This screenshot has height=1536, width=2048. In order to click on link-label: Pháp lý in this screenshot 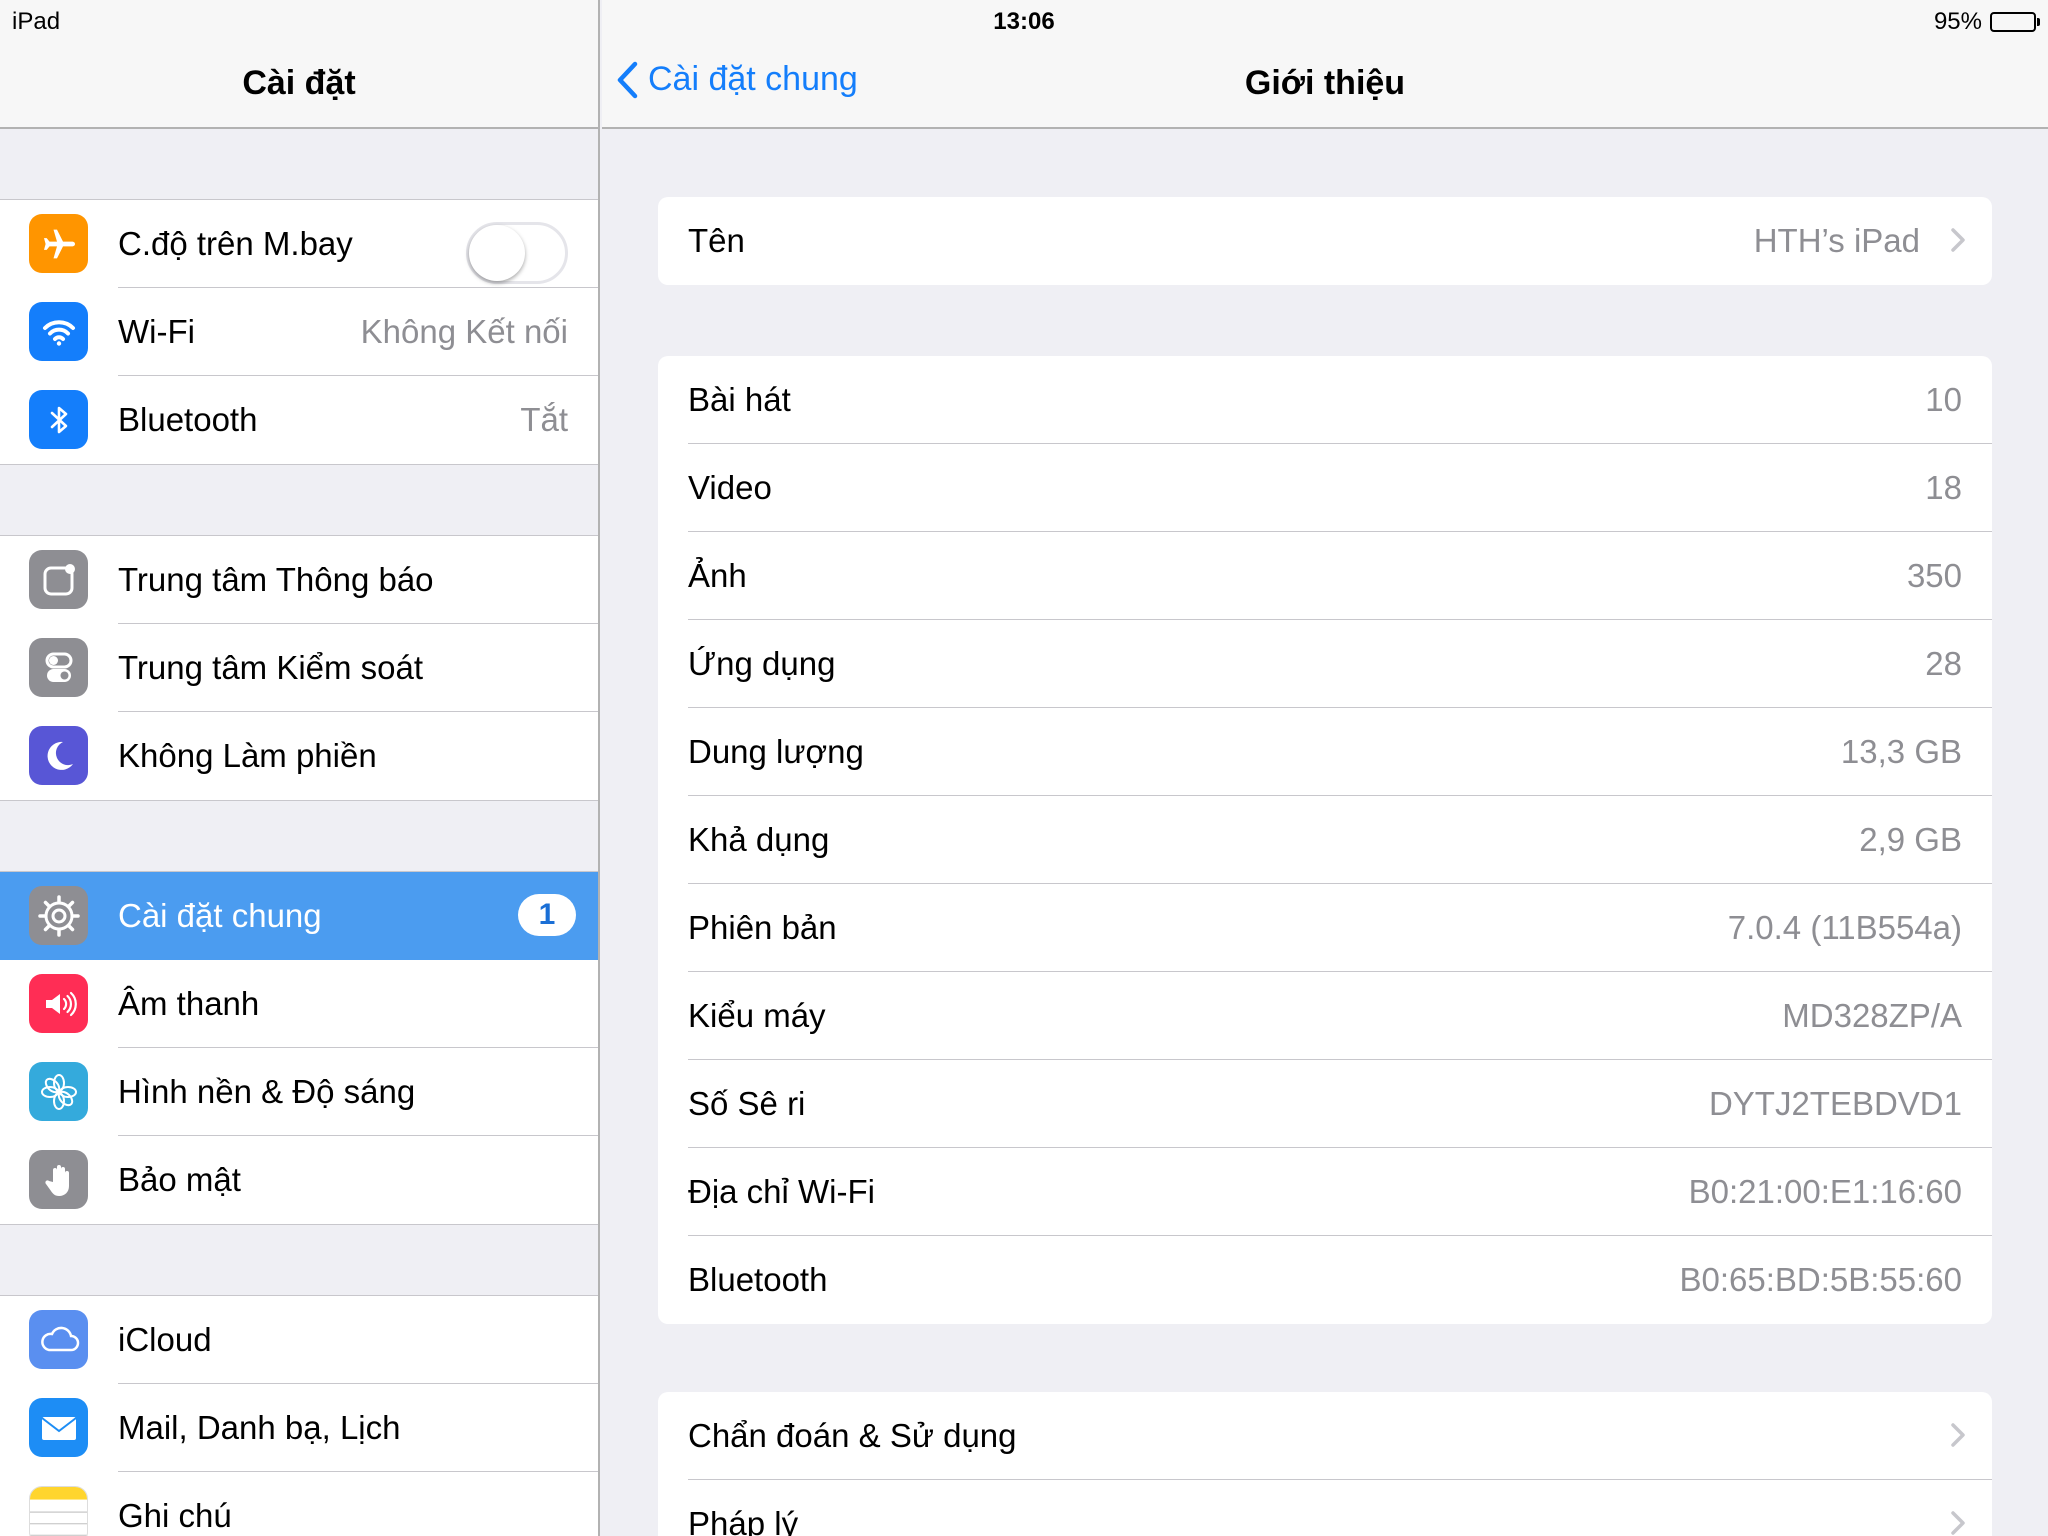, I will do `click(743, 1520)`.